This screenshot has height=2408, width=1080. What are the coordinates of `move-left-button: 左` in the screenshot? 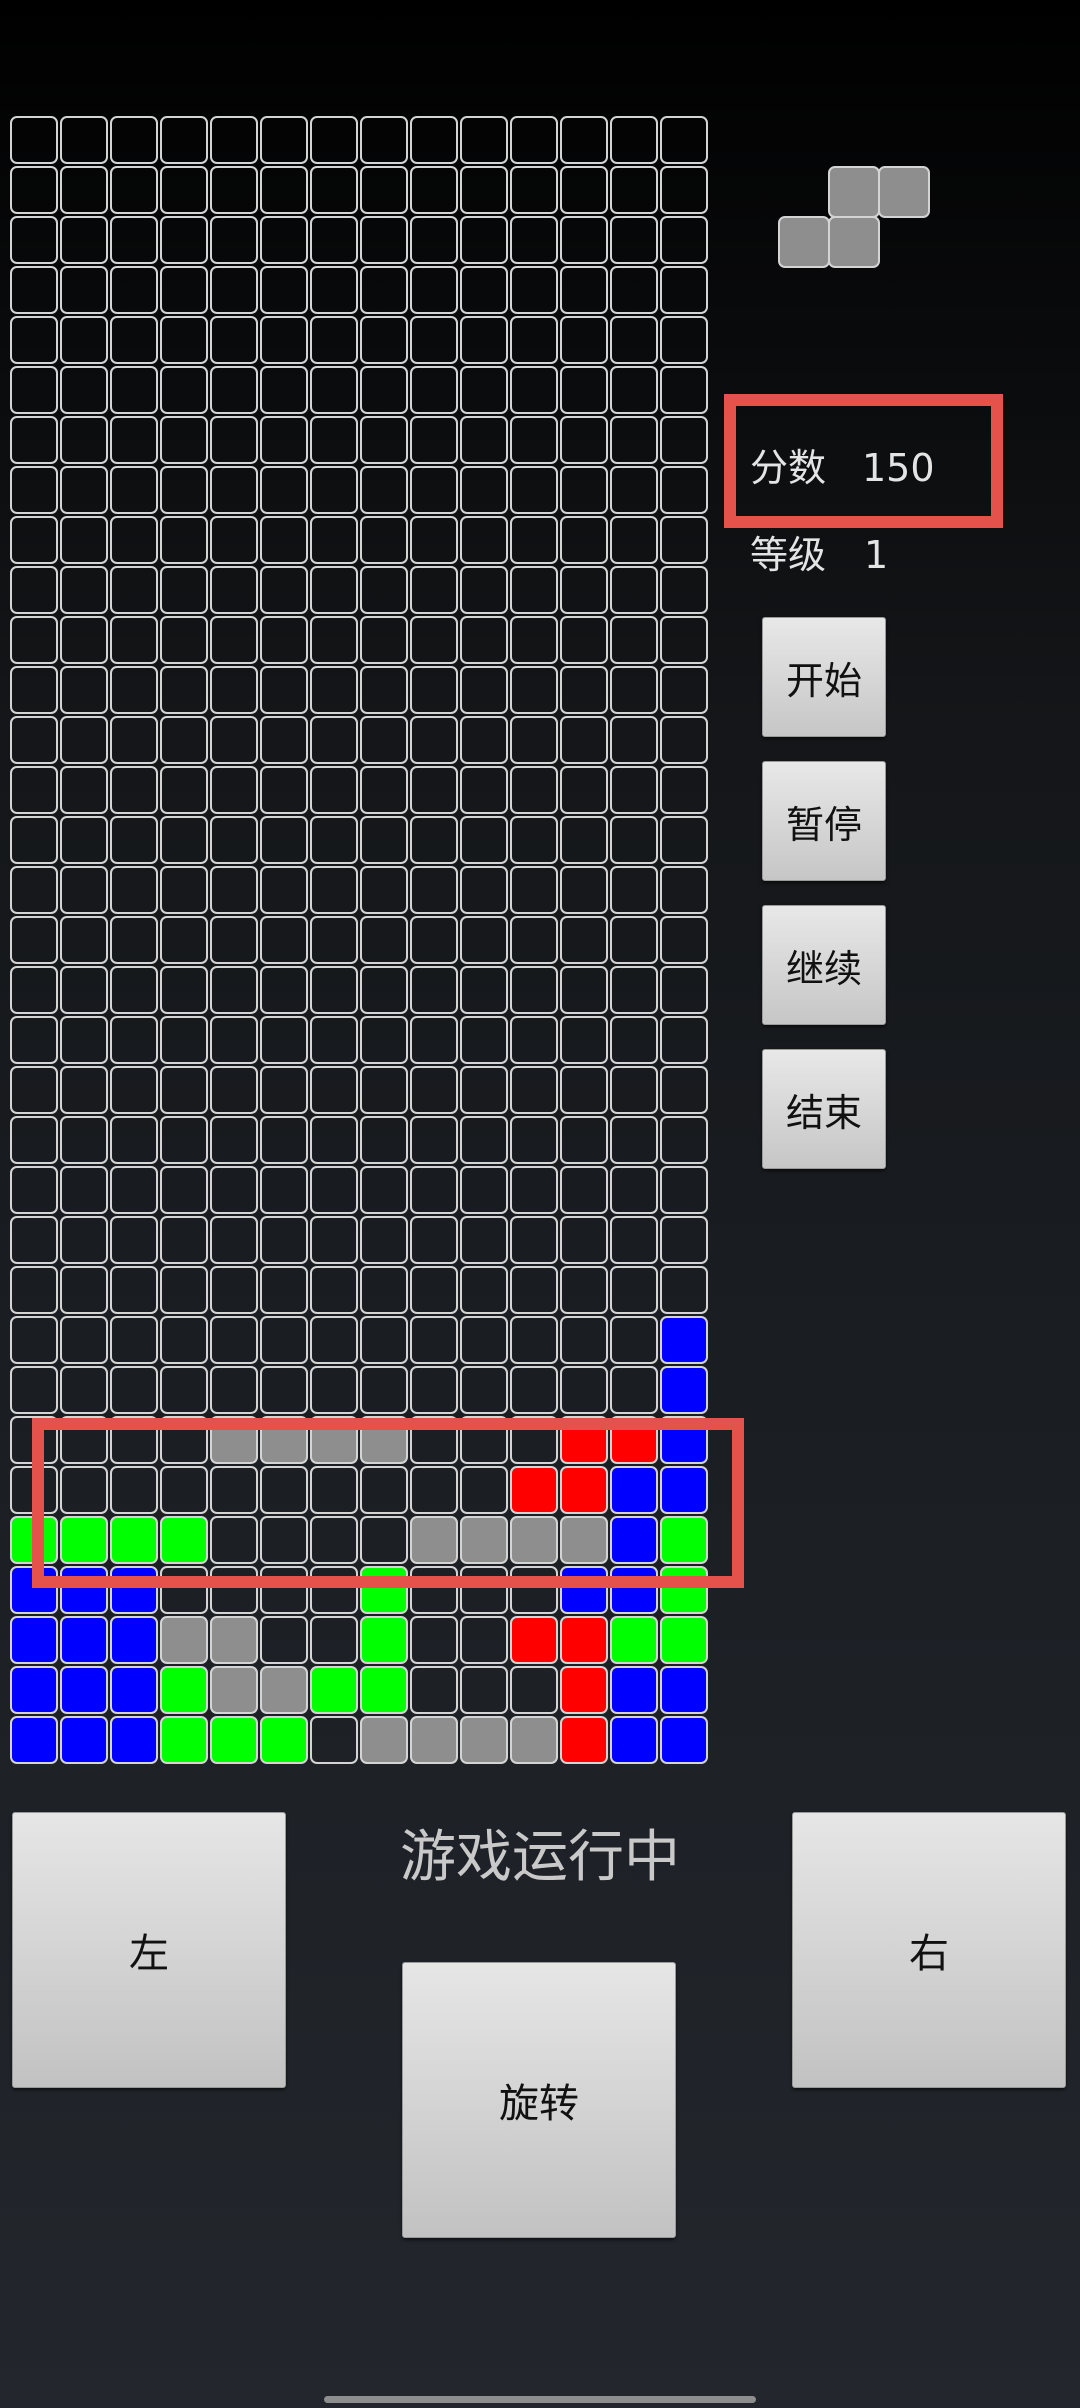 It's located at (149, 1950).